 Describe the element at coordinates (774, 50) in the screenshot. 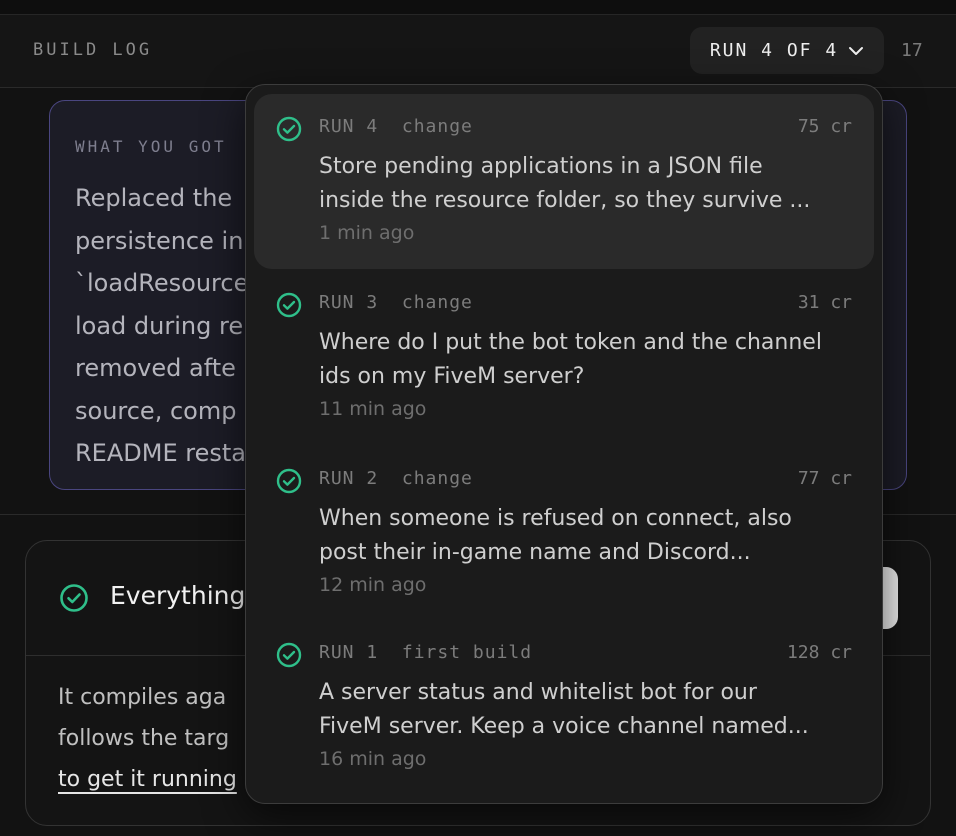

I see `run-selector-label: RUN 4 OF 4` at that location.